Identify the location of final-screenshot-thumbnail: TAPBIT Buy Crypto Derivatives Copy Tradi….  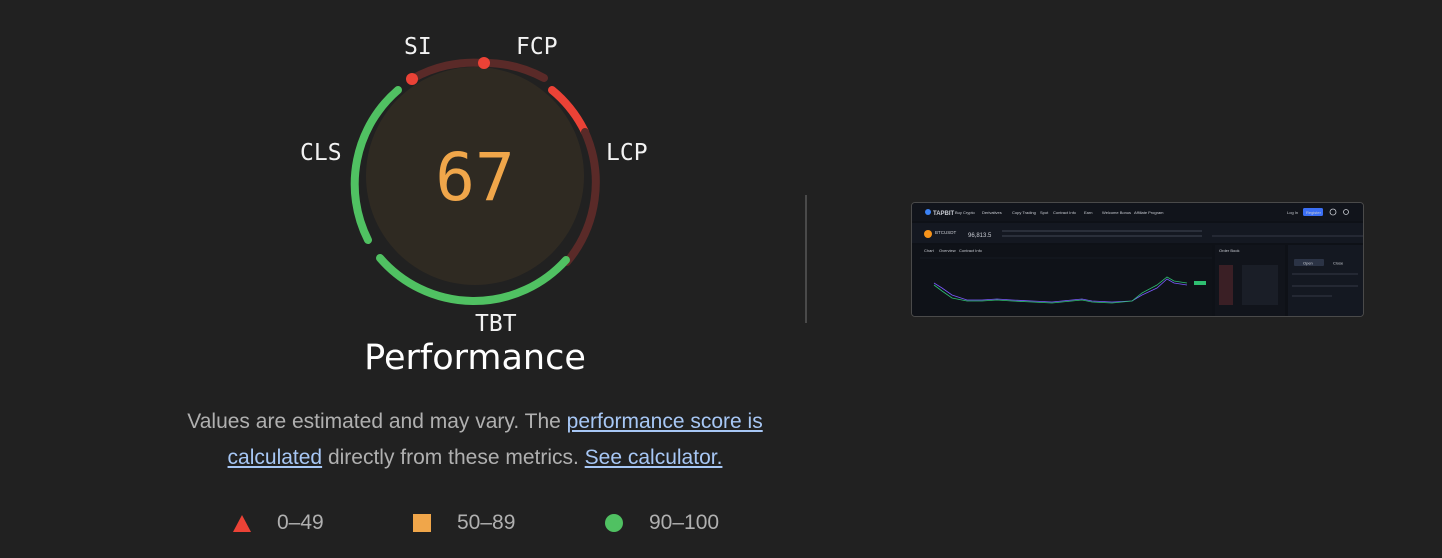
(1137, 259).